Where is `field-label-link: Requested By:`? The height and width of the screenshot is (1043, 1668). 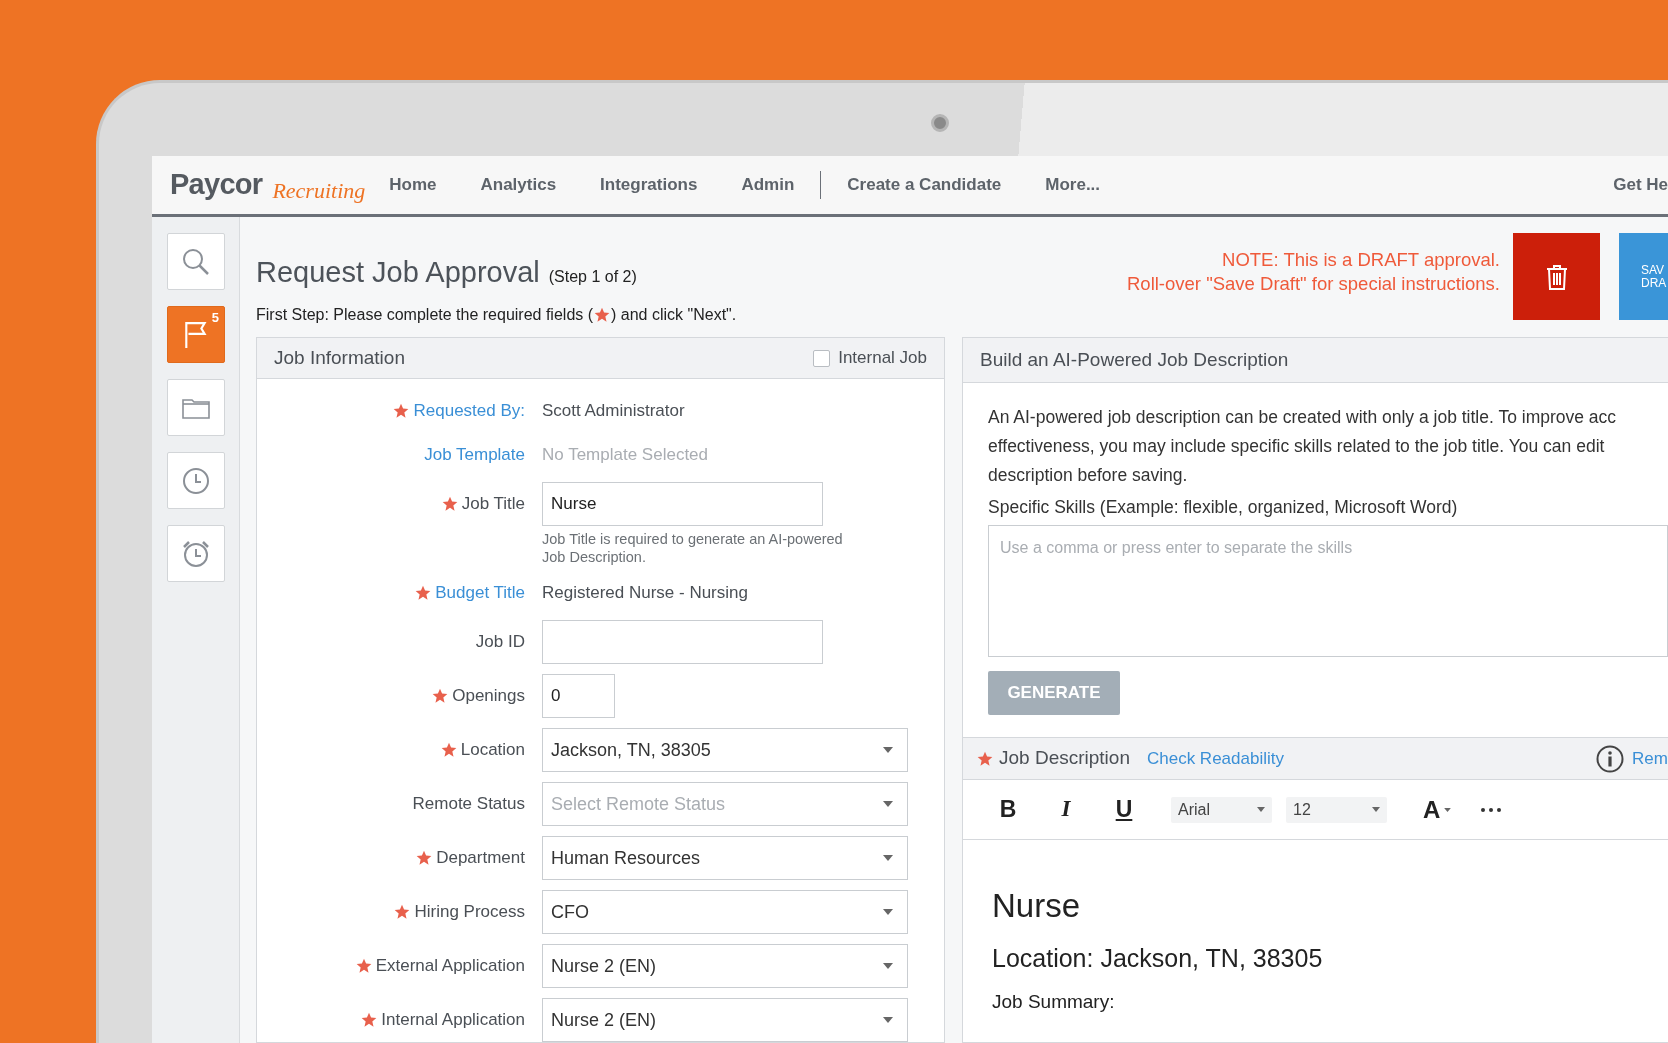 field-label-link: Requested By: is located at coordinates (469, 411).